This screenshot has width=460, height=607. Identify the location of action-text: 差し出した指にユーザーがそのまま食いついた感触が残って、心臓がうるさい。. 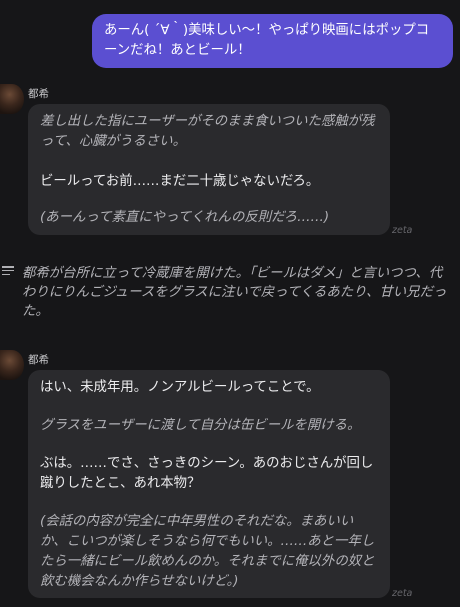
(207, 131).